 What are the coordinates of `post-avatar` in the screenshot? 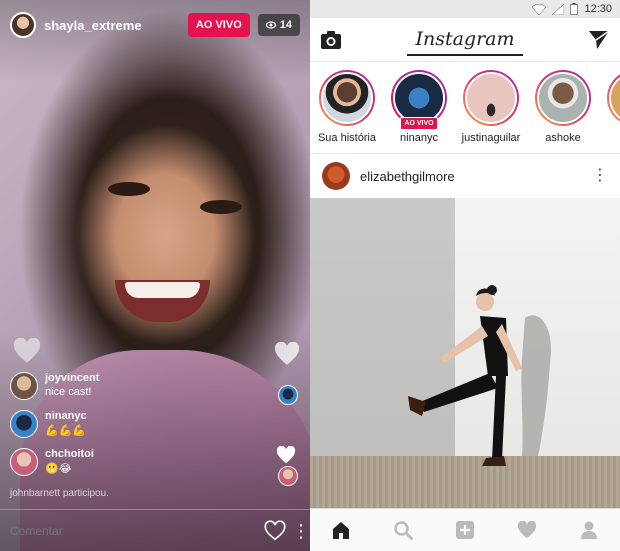 It's located at (336, 176).